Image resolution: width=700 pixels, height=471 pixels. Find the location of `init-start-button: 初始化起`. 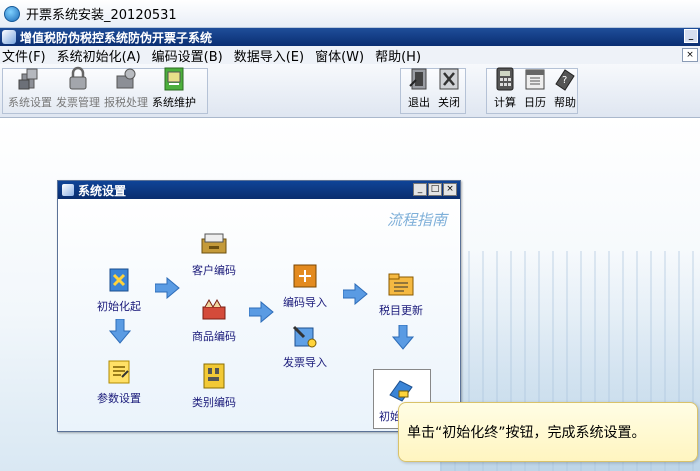

init-start-button: 初始化起 is located at coordinates (119, 289).